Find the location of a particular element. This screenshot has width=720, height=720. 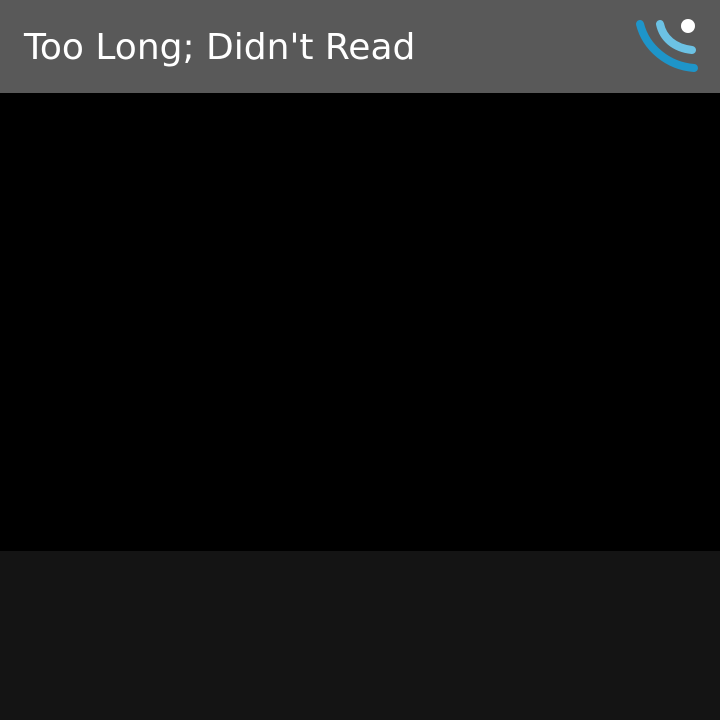

title-bar: Too Long; Didn't Read is located at coordinates (360, 46).